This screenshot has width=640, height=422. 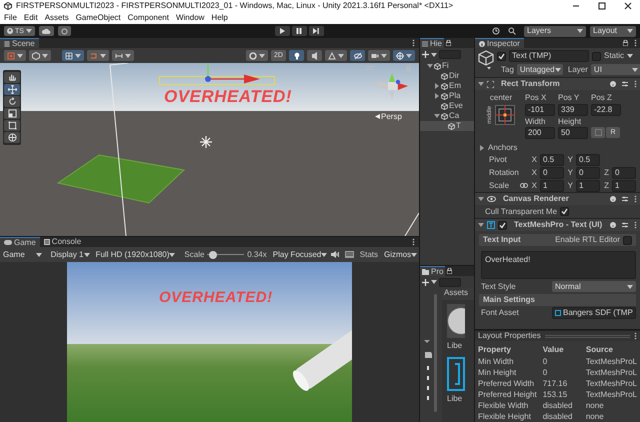 I want to click on layers-dropdown: Layers, so click(x=555, y=31).